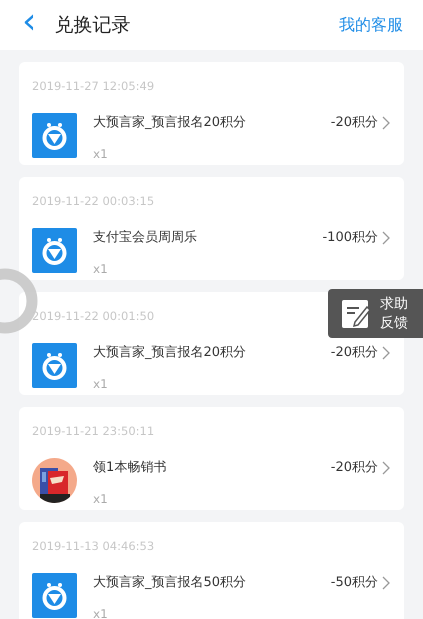  Describe the element at coordinates (92, 25) in the screenshot. I see `page-title: 兑换记录` at that location.